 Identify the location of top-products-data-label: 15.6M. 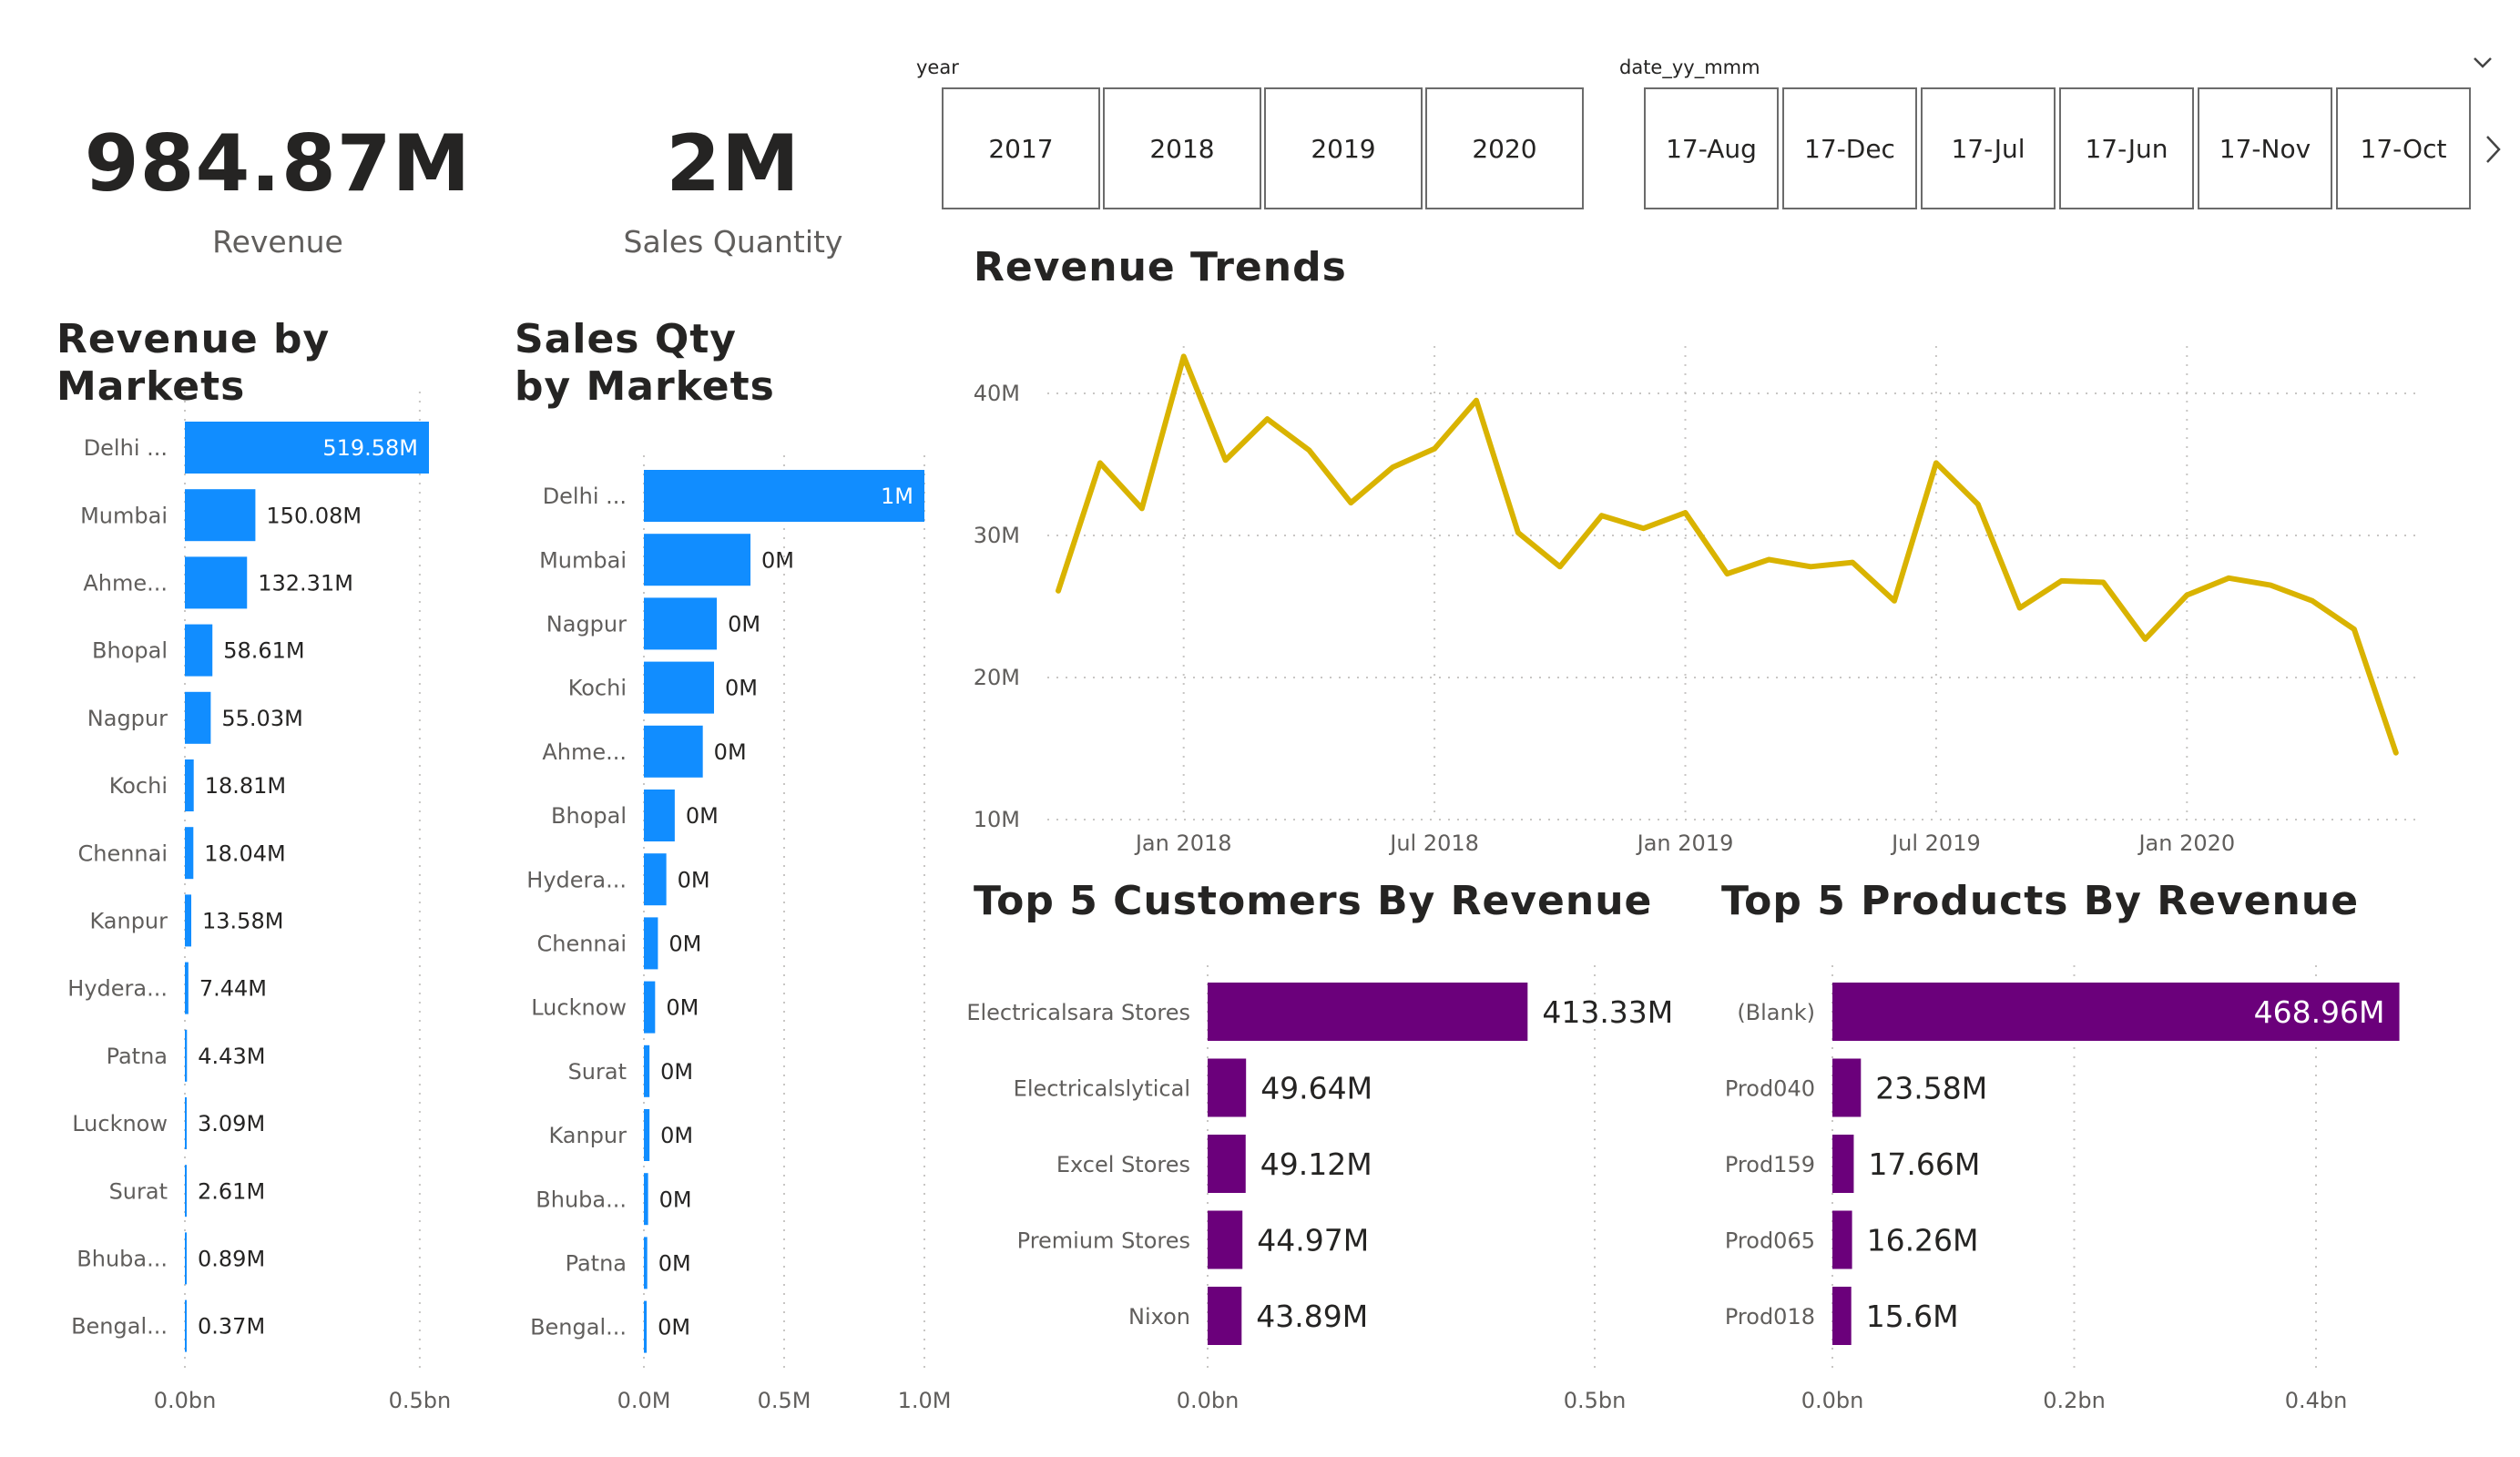
(1912, 1316).